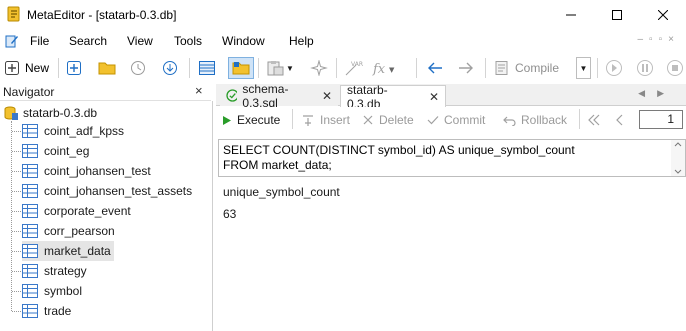  Describe the element at coordinates (51, 271) in the screenshot. I see `tree-item-strategy: strategy` at that location.